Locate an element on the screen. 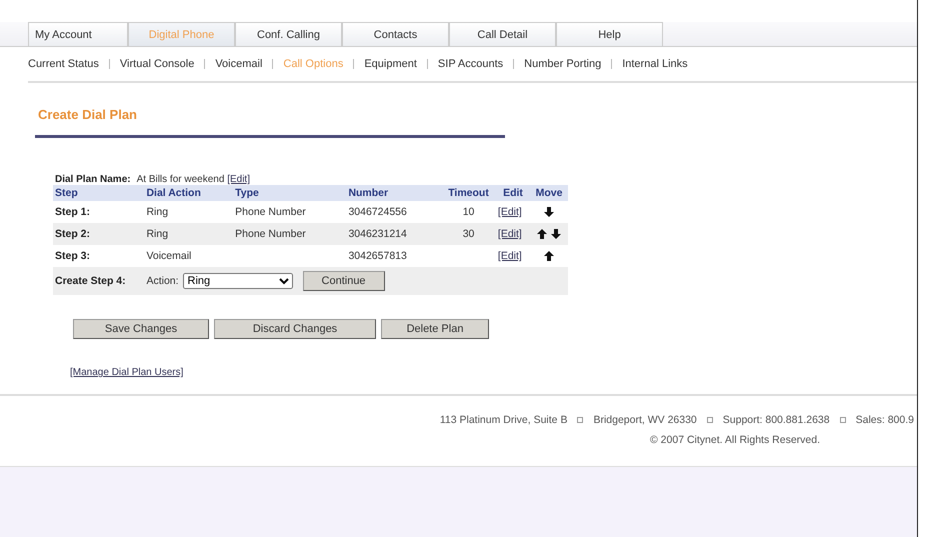 The width and height of the screenshot is (938, 537). column-header: Edit is located at coordinates (513, 193).